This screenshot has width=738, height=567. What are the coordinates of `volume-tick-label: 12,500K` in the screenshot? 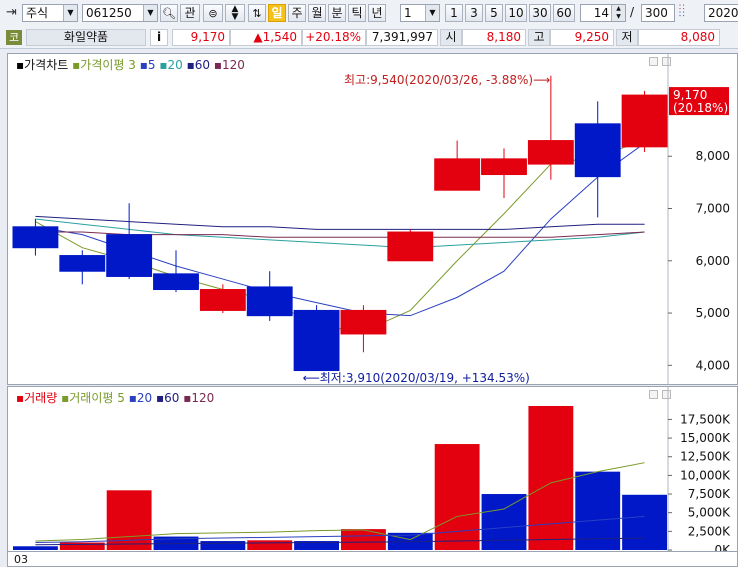 It's located at (705, 457).